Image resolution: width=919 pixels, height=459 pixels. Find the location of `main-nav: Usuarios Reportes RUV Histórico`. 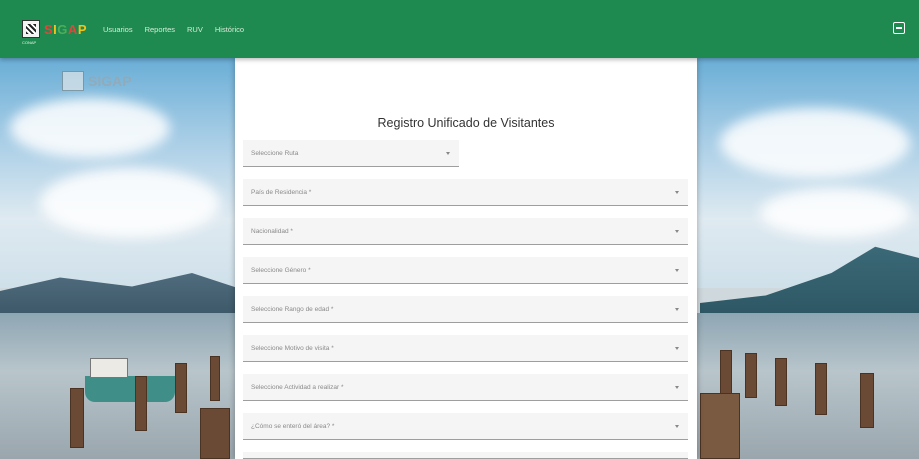

main-nav: Usuarios Reportes RUV Histórico is located at coordinates (173, 29).